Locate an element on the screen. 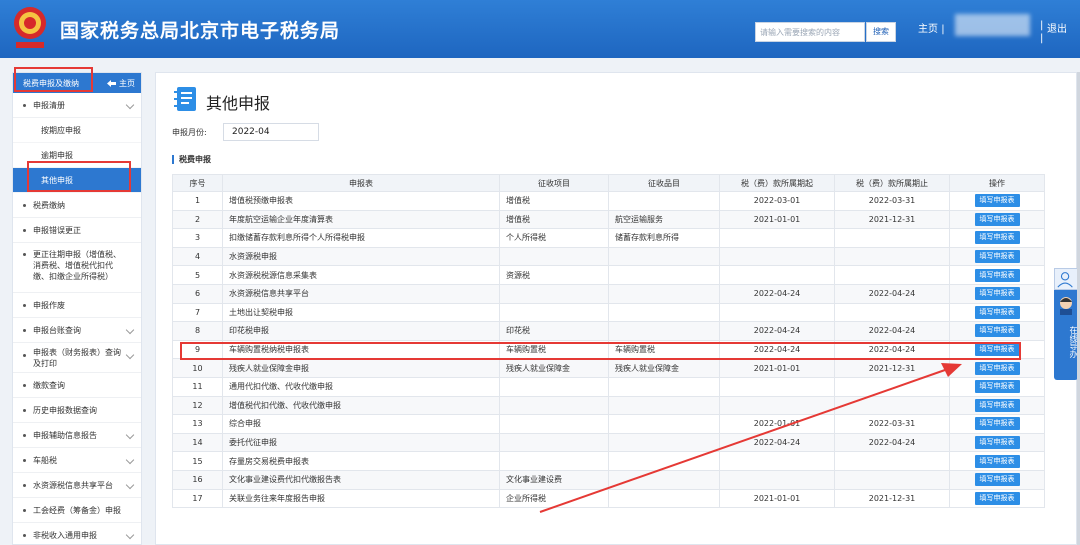  table-cell: 16 is located at coordinates (197, 479).